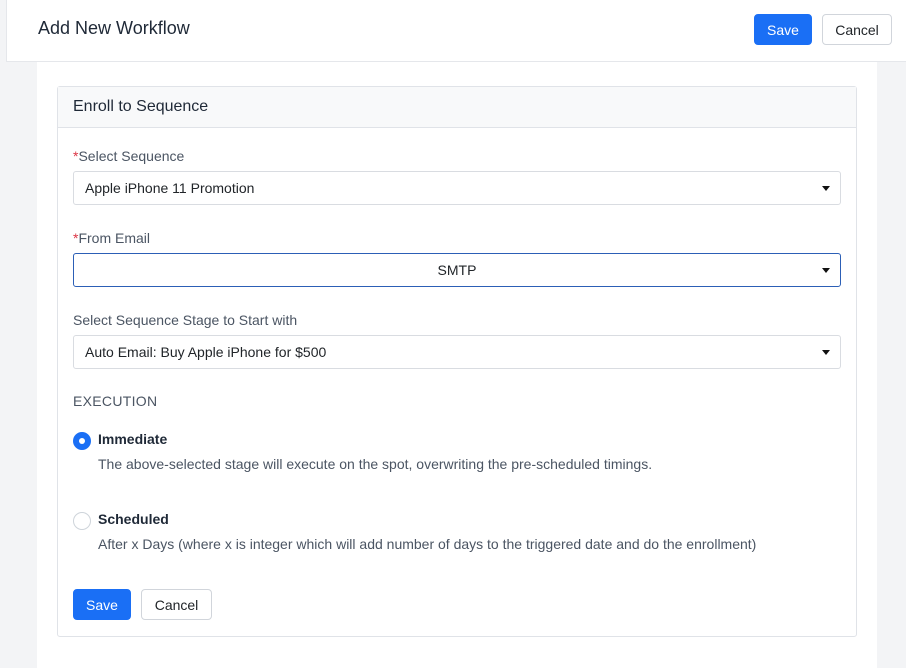 The height and width of the screenshot is (668, 906). What do you see at coordinates (783, 29) in the screenshot?
I see `header-save-button: Save` at bounding box center [783, 29].